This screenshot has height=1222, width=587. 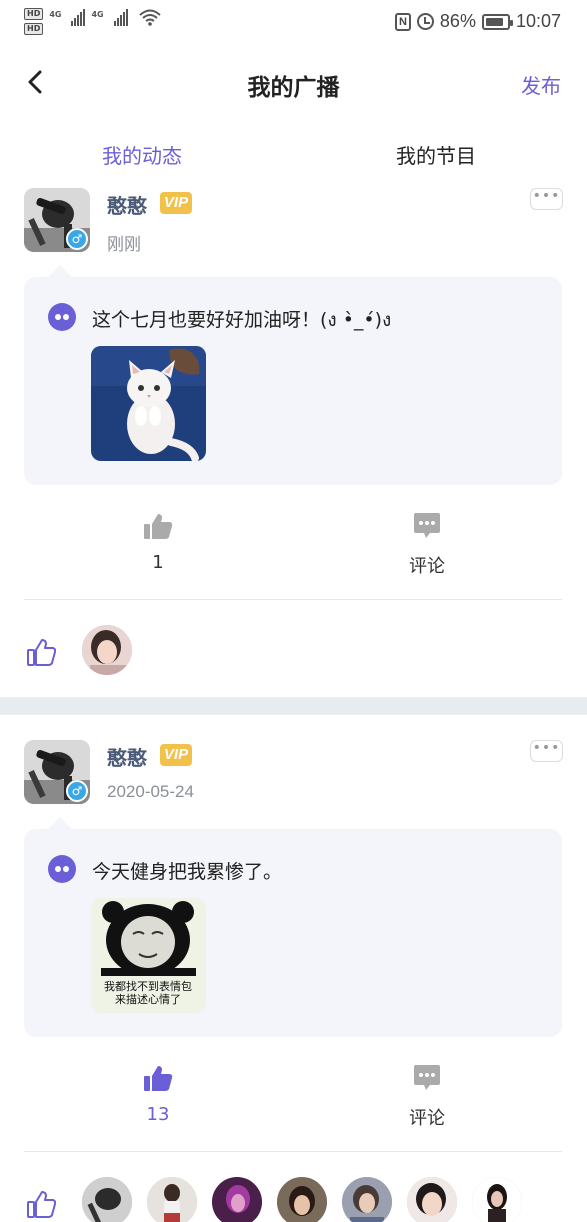 I want to click on panda-meme: 我都找不到表情包 来描述心情了, so click(x=148, y=955).